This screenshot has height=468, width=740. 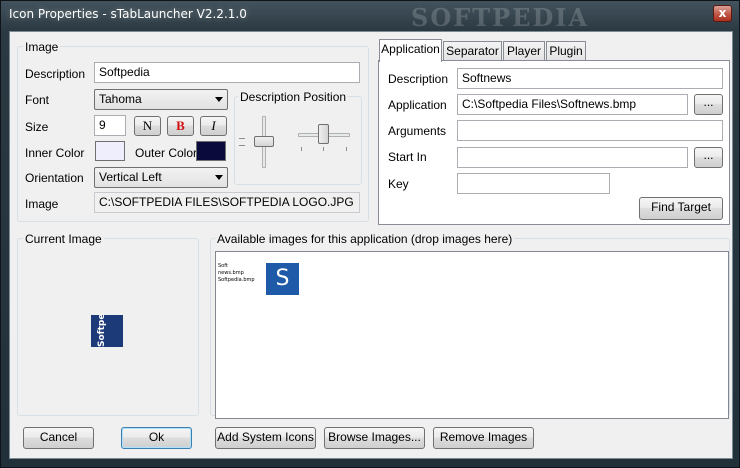 What do you see at coordinates (533, 183) in the screenshot?
I see `hotkey-input` at bounding box center [533, 183].